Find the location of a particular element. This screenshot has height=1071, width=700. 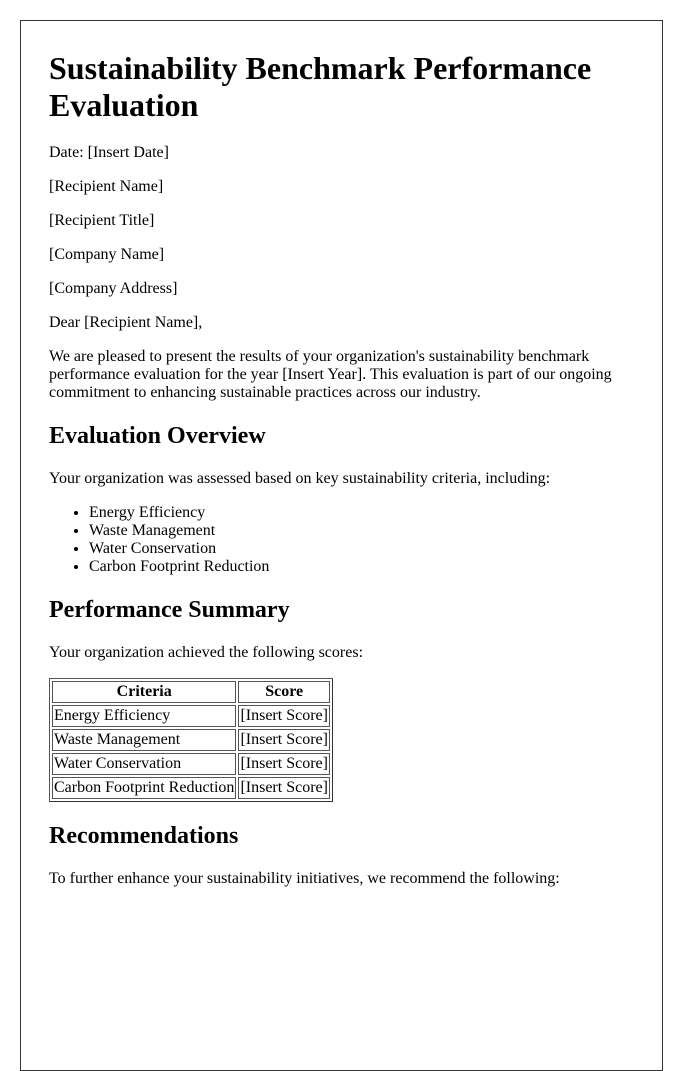

recommendations-heading: Recommendations is located at coordinates (144, 836).